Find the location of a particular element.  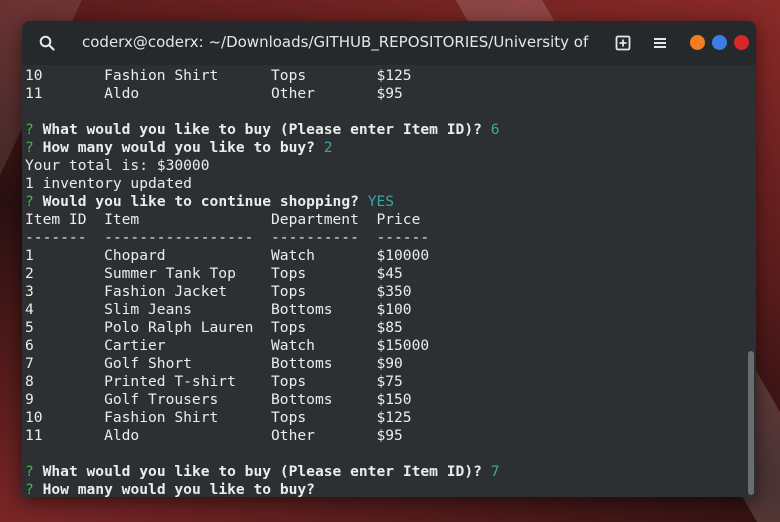

output-line: 3 Fashion Jacket Tops $350 is located at coordinates (218, 291).